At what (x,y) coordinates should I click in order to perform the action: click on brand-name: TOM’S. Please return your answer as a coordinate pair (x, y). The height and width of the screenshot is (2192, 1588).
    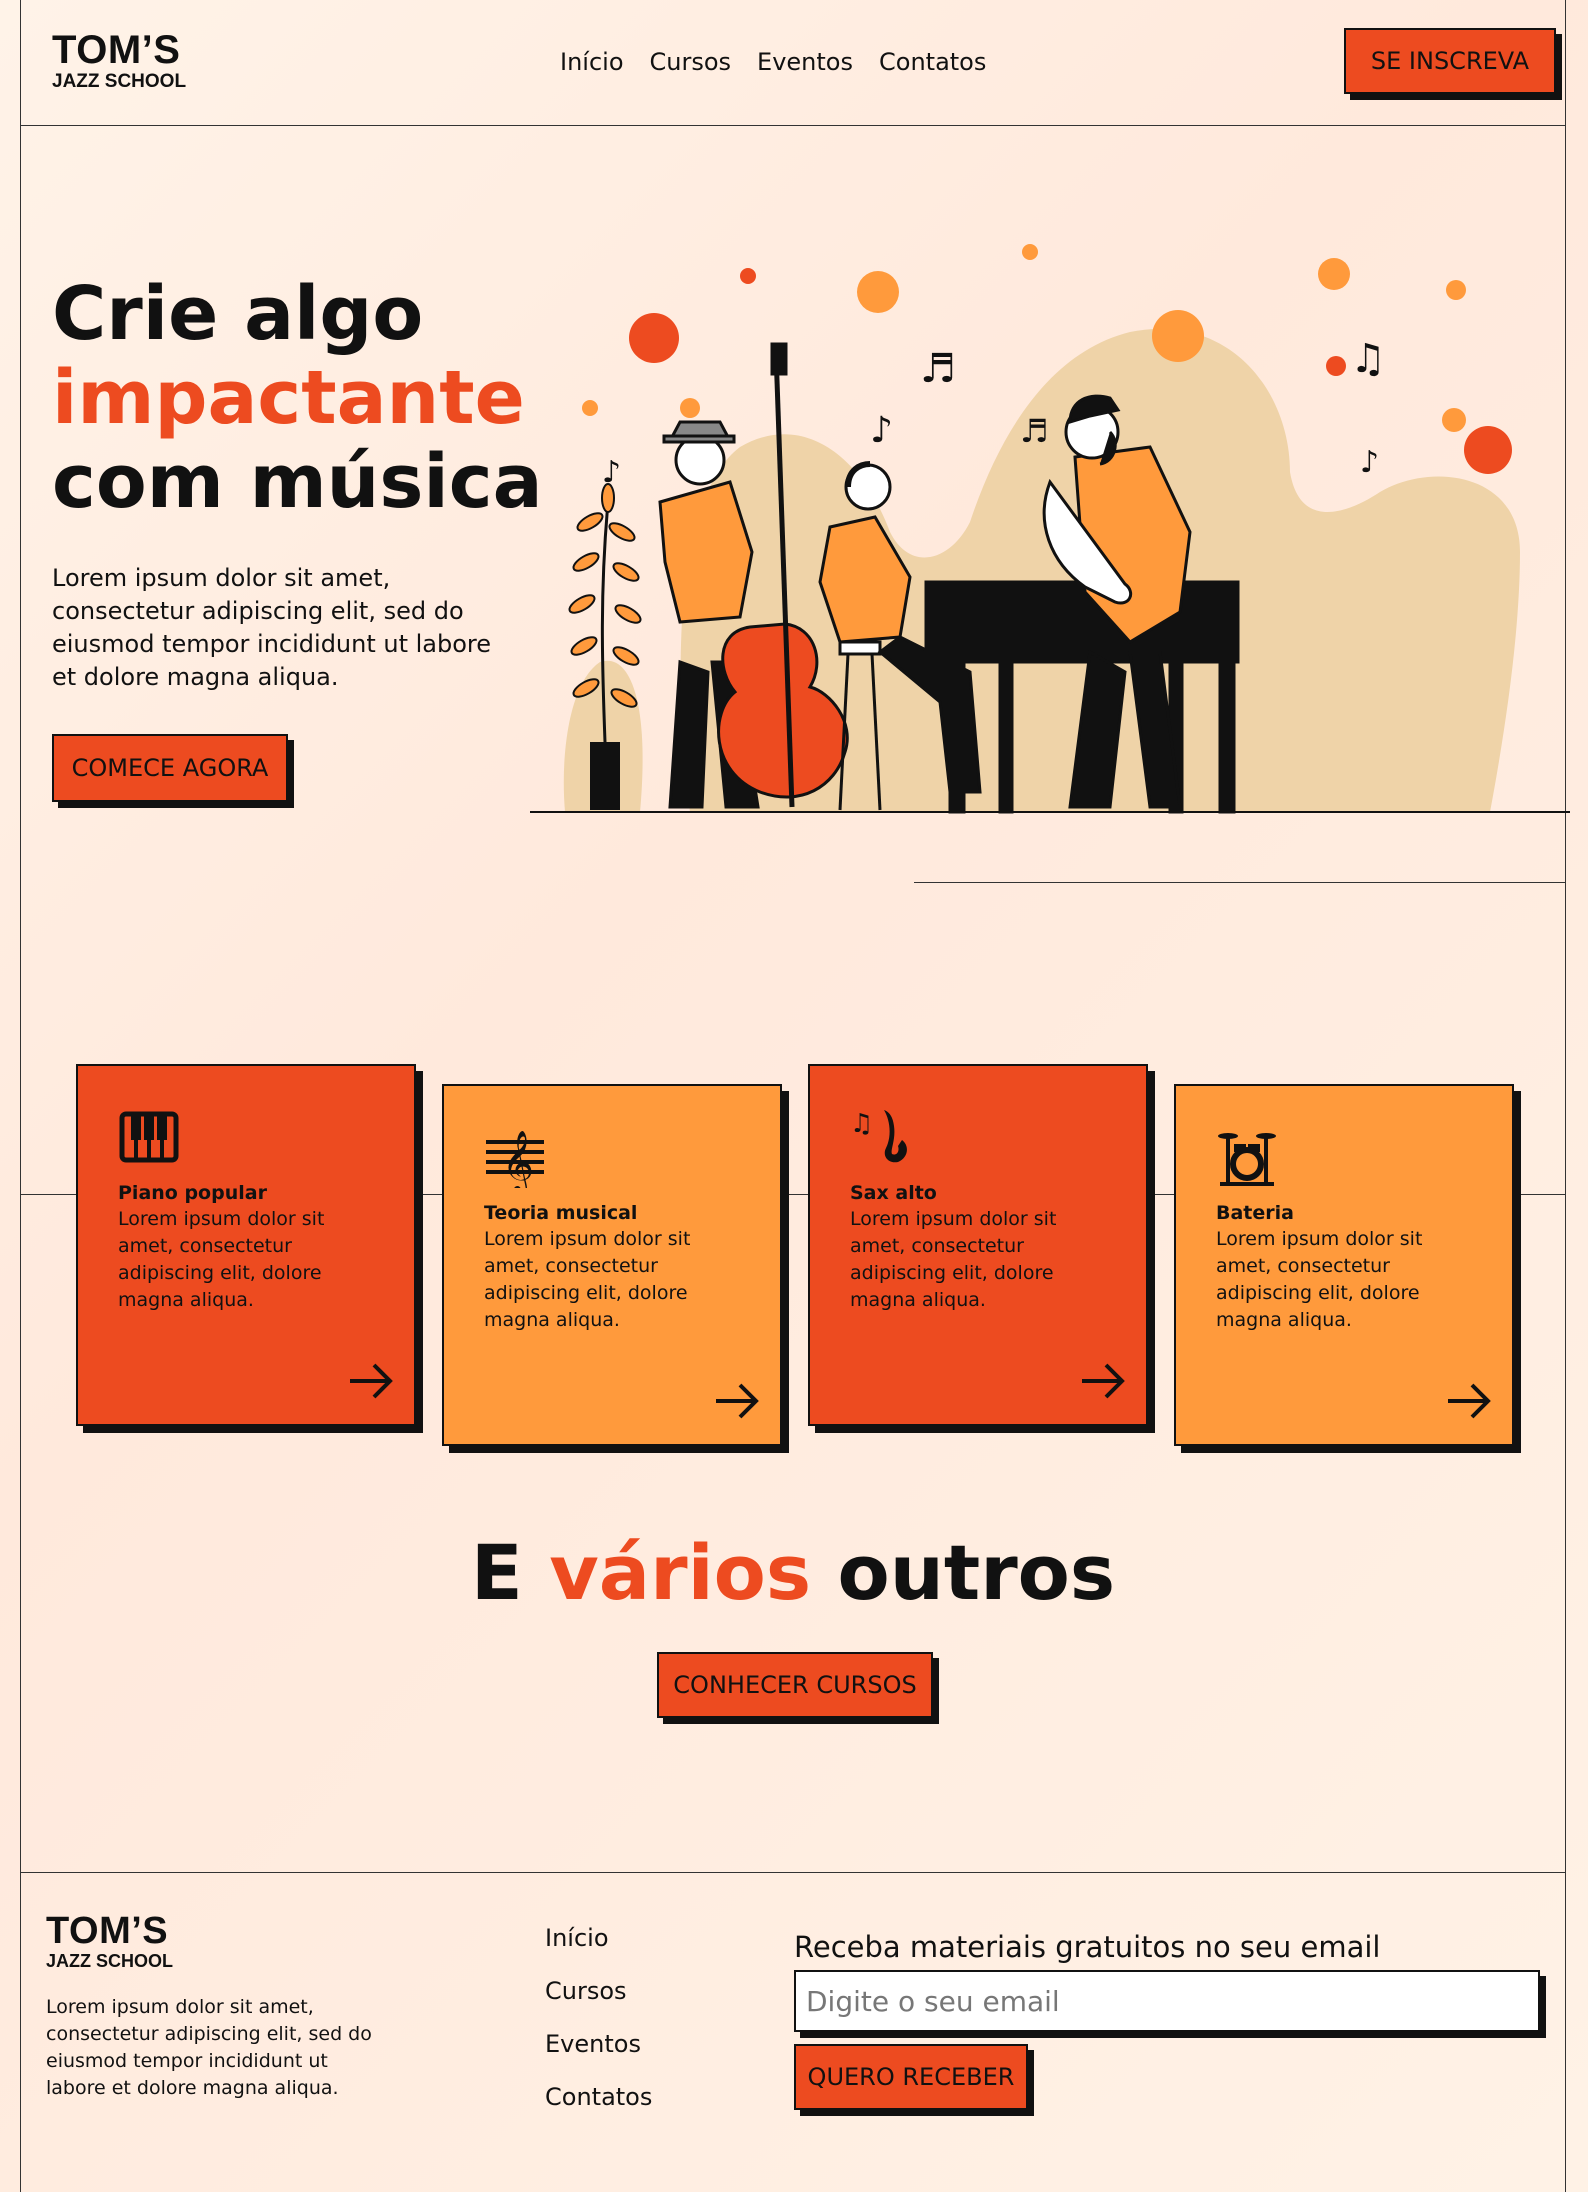
    Looking at the image, I should click on (116, 50).